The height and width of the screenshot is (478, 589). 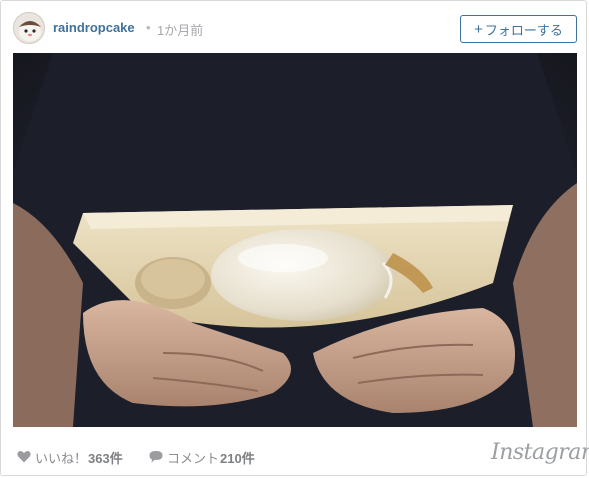 I want to click on follow-label: フォローする, so click(x=523, y=30).